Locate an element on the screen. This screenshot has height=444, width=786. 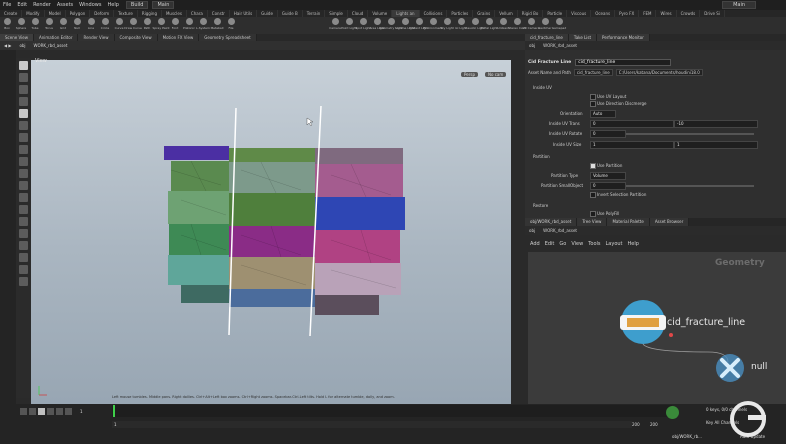
stop-icon is located at coordinates (41, 411).